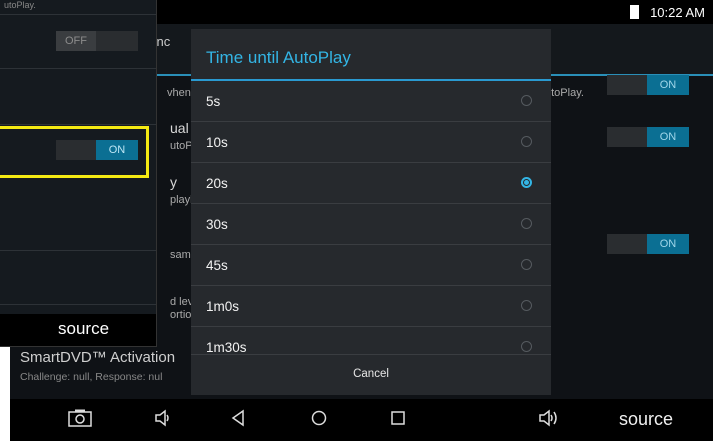 The width and height of the screenshot is (713, 441). I want to click on option-45s: 45s, so click(371, 265).